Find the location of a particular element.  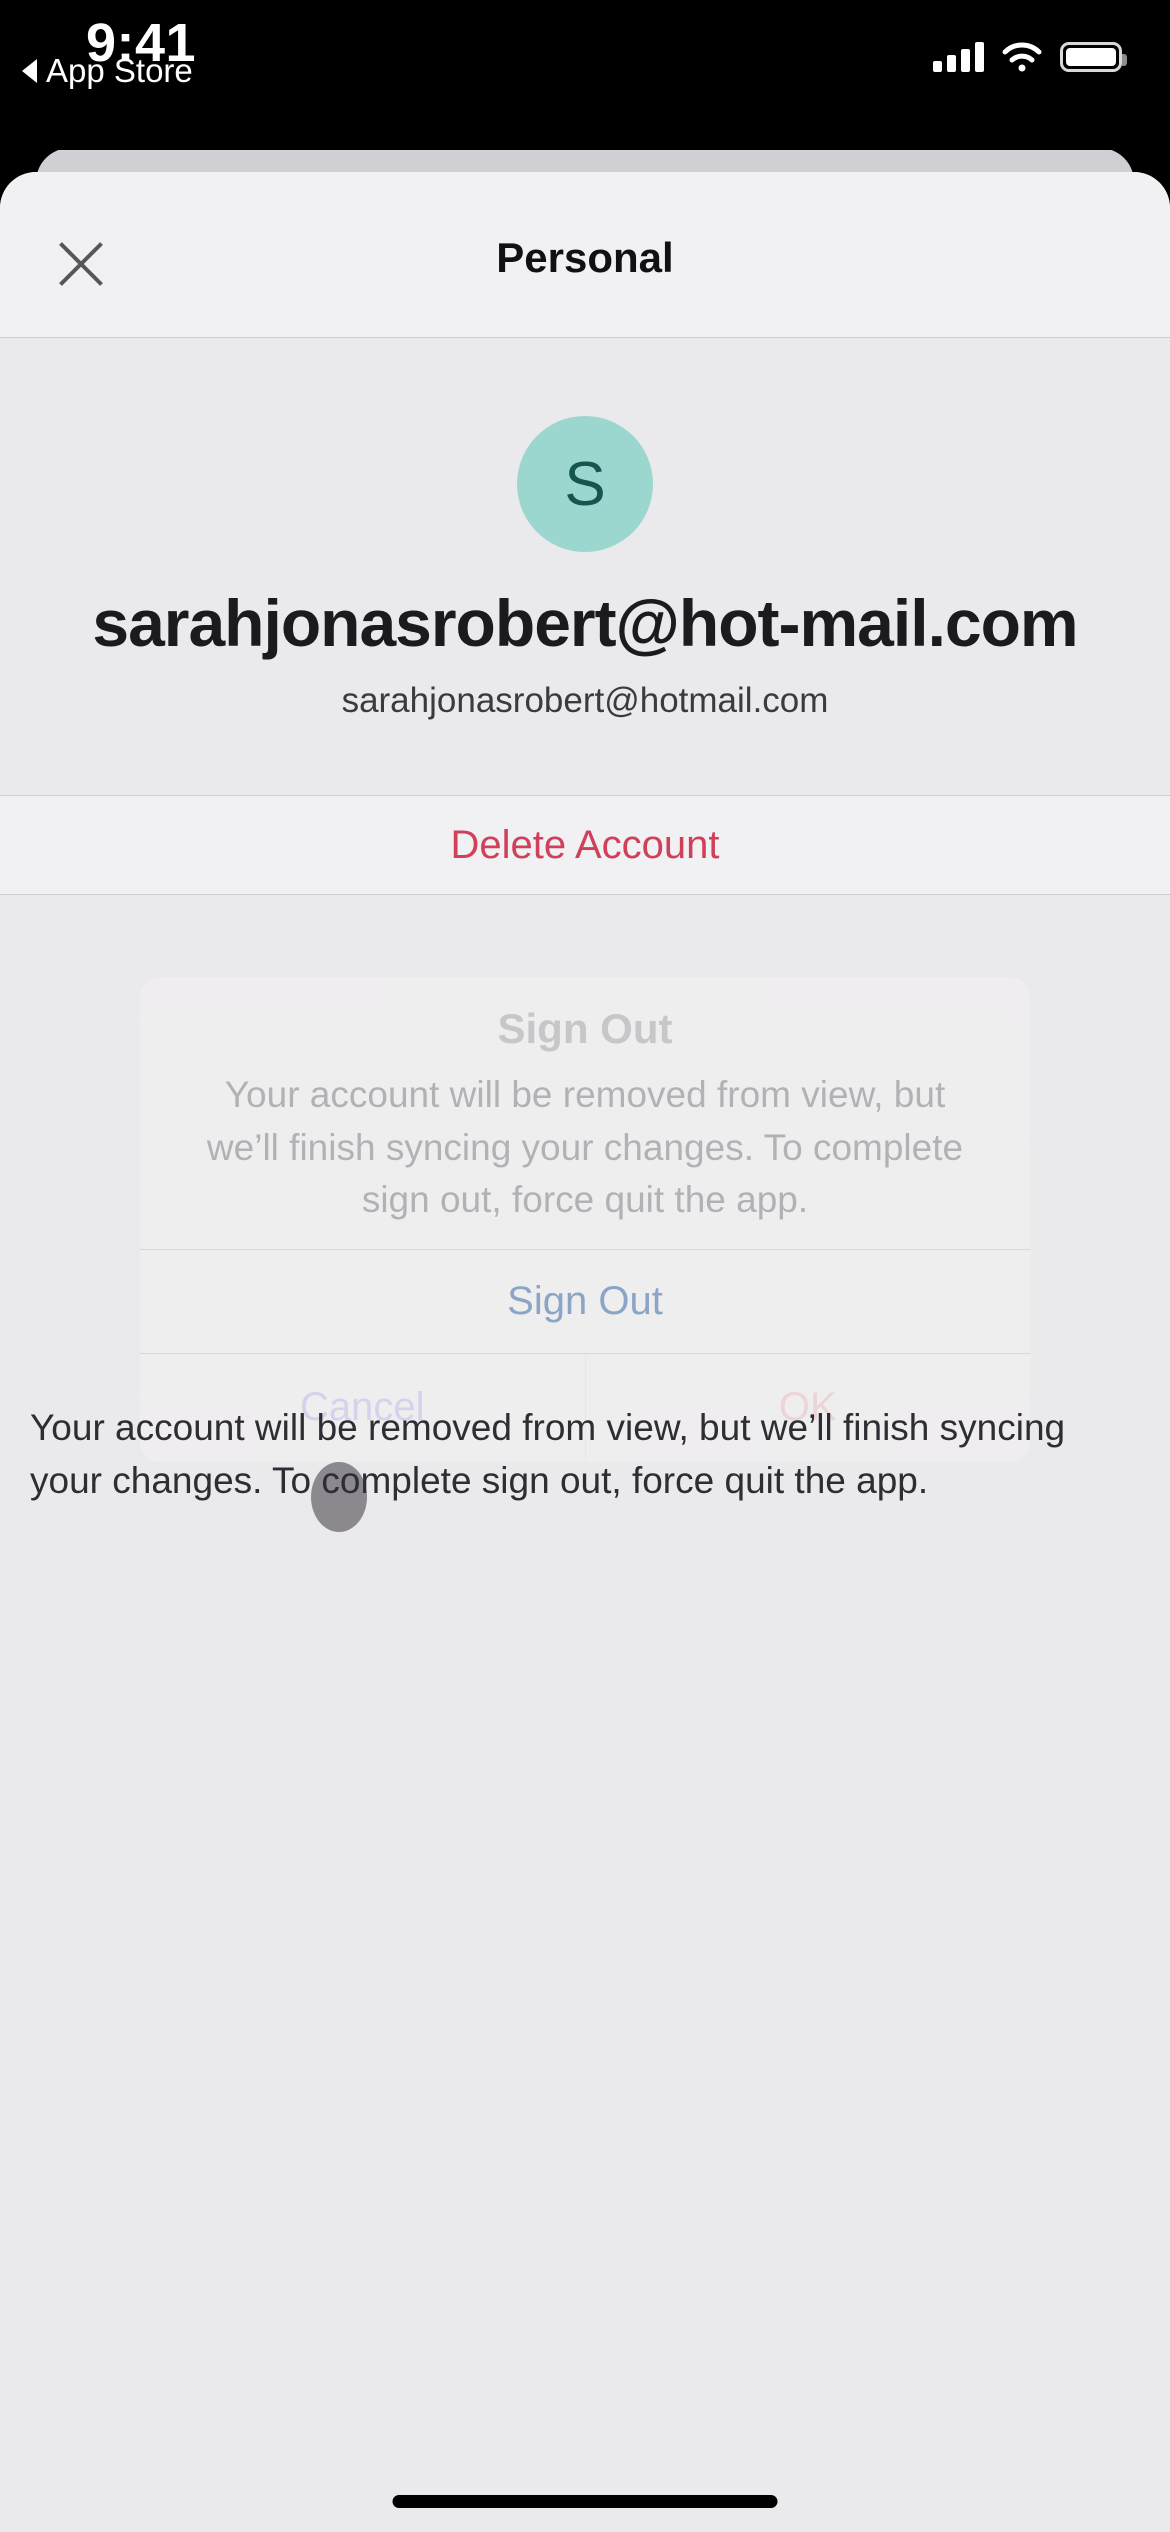

back-to-app-store-button: App Store is located at coordinates (107, 71).